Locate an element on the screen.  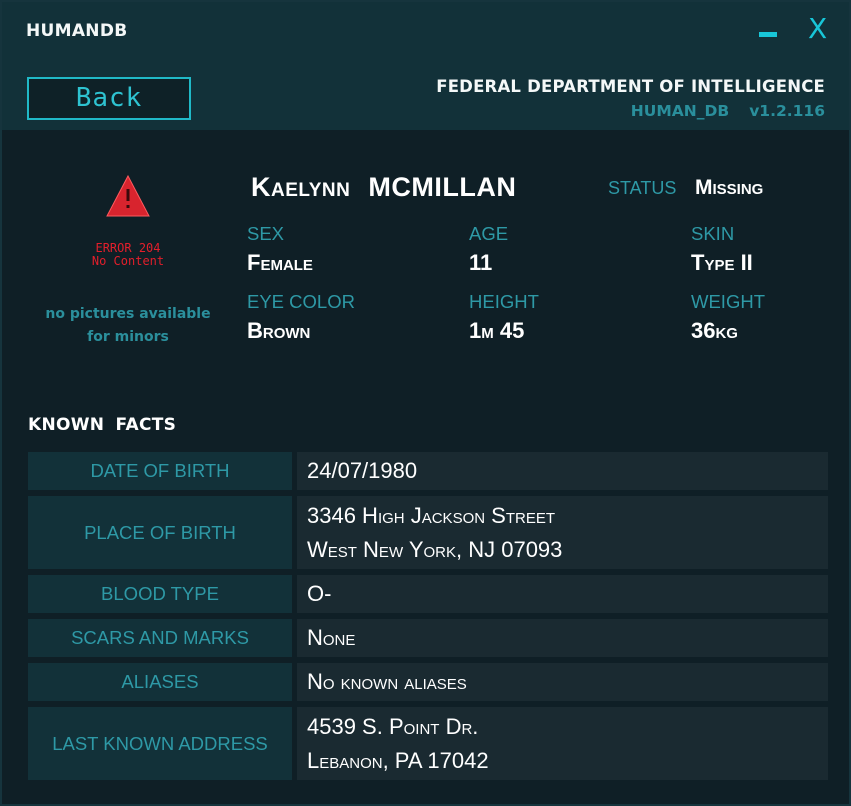
fact-value-line: O- is located at coordinates (319, 593).